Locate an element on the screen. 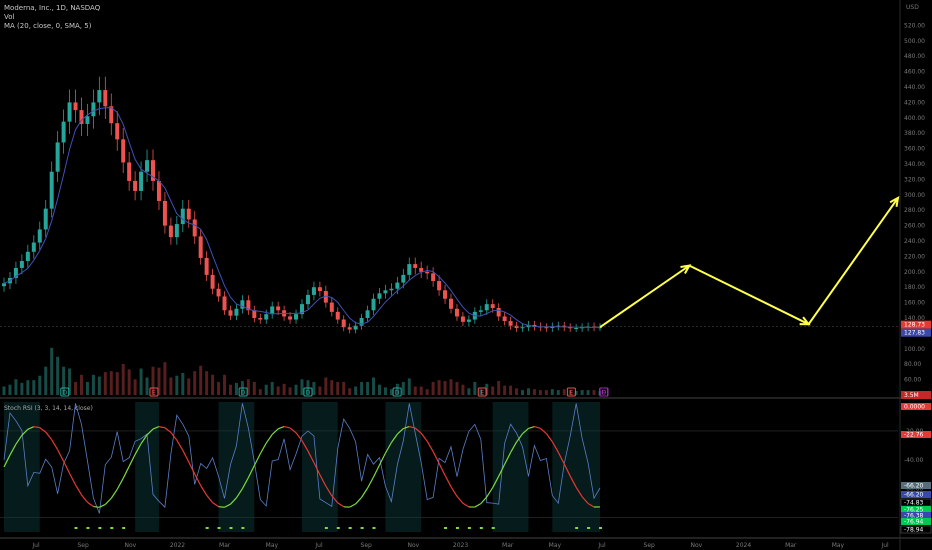 The height and width of the screenshot is (550, 932). price-tick-label: 320.00 is located at coordinates (914, 179).